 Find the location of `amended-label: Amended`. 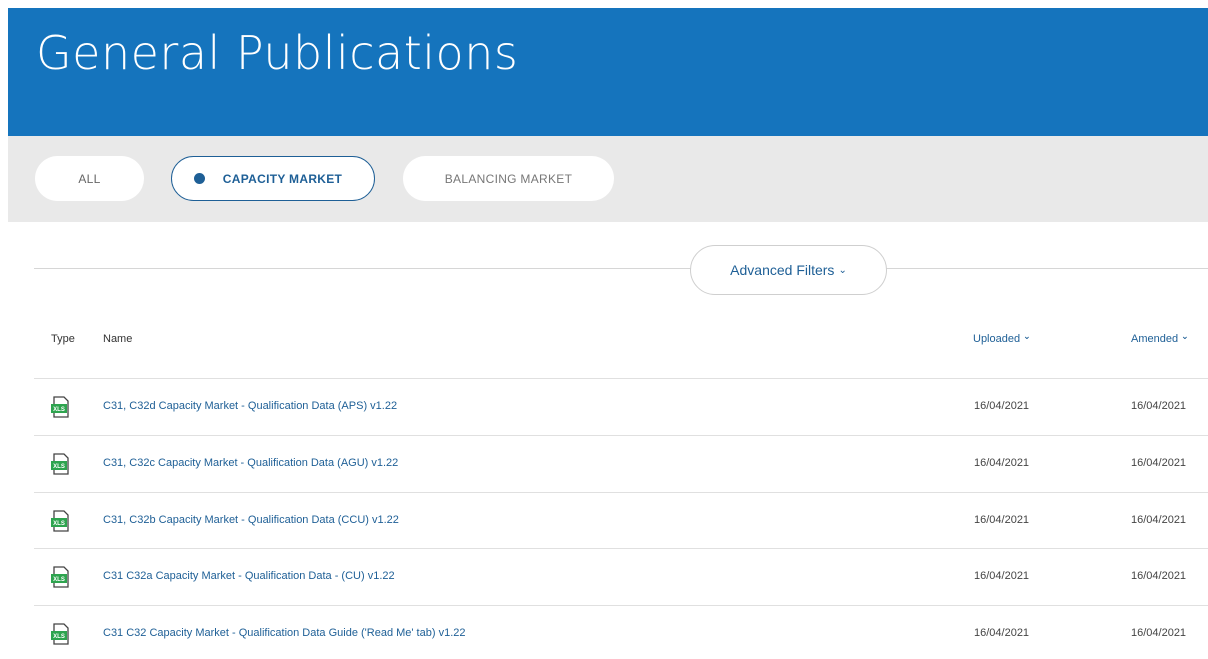

amended-label: Amended is located at coordinates (1155, 339).